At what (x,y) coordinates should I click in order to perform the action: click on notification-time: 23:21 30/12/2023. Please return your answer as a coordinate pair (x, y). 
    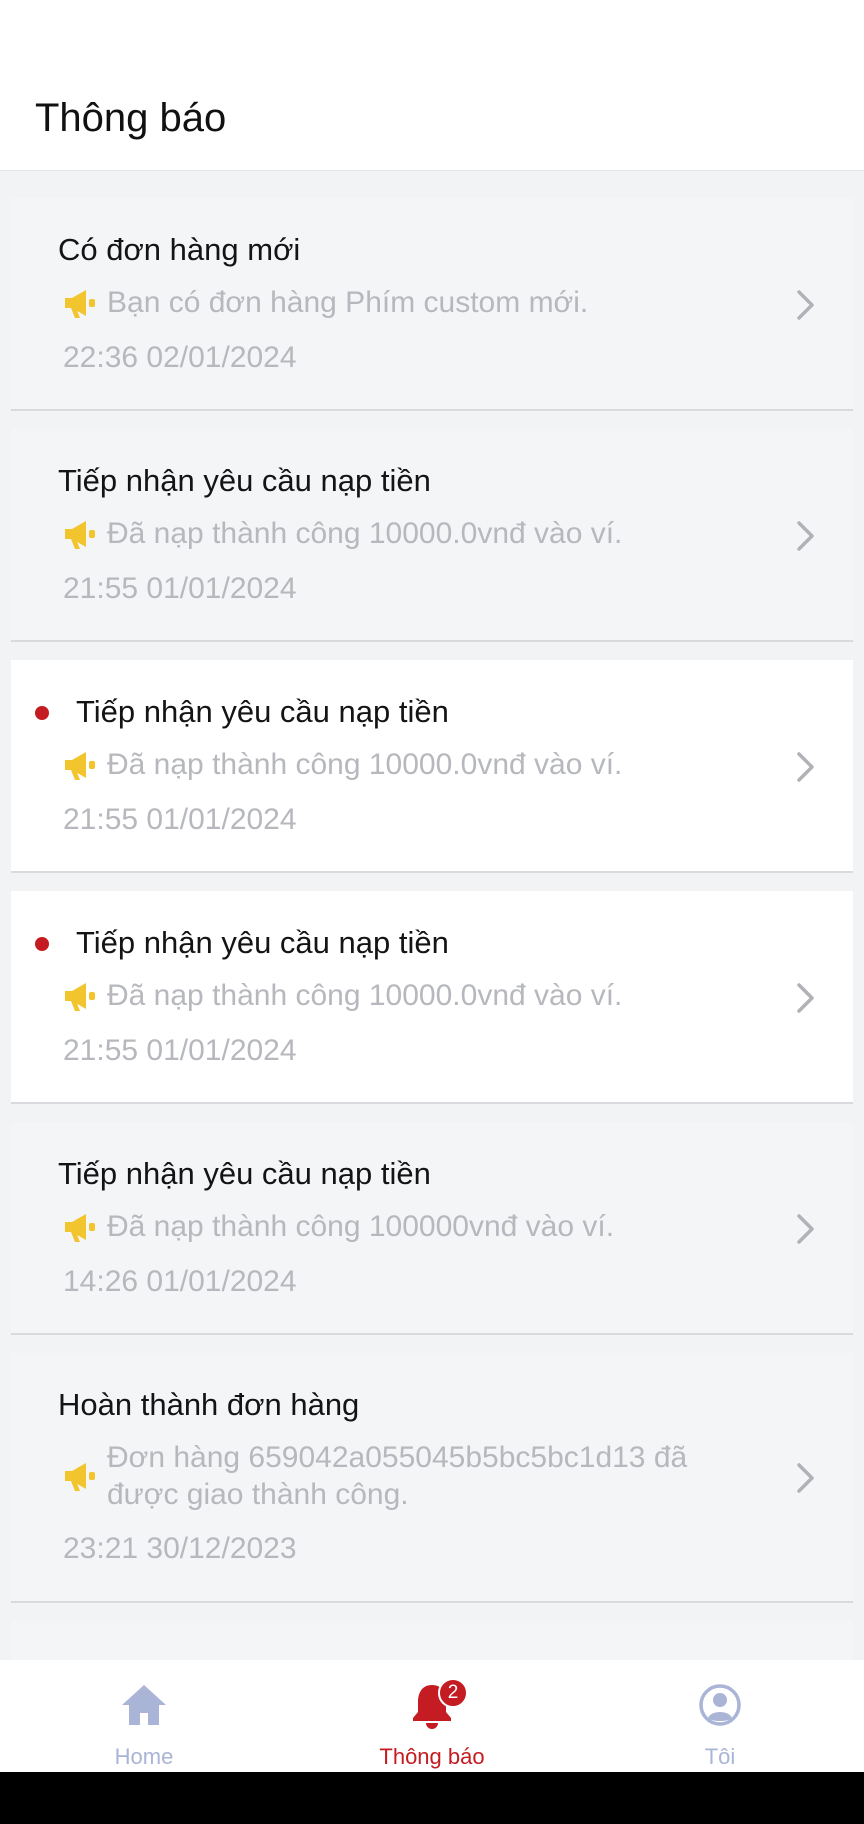
    Looking at the image, I should click on (180, 1548).